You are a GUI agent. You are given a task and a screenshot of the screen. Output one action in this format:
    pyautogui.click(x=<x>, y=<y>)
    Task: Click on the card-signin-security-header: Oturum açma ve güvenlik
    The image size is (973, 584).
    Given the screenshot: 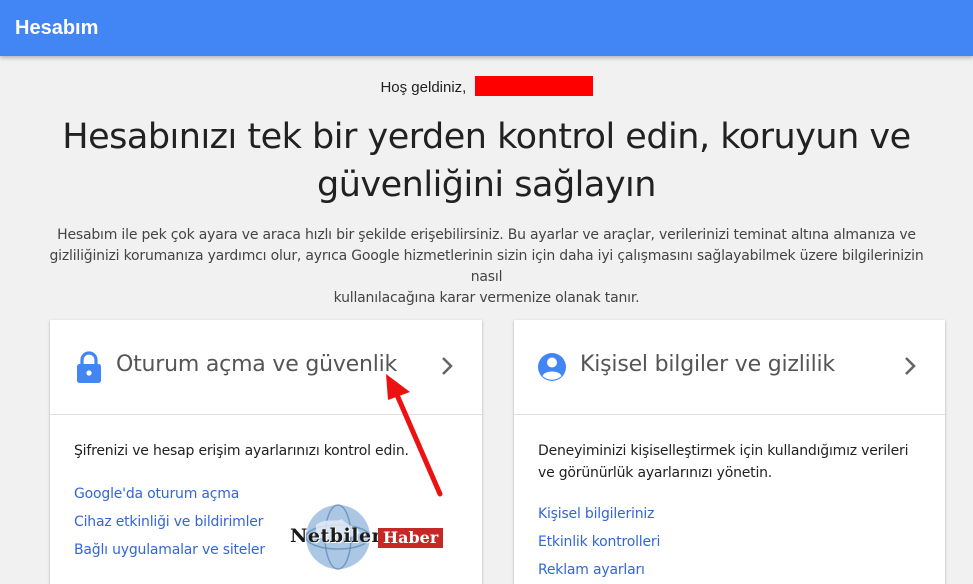 What is the action you would take?
    pyautogui.click(x=266, y=367)
    